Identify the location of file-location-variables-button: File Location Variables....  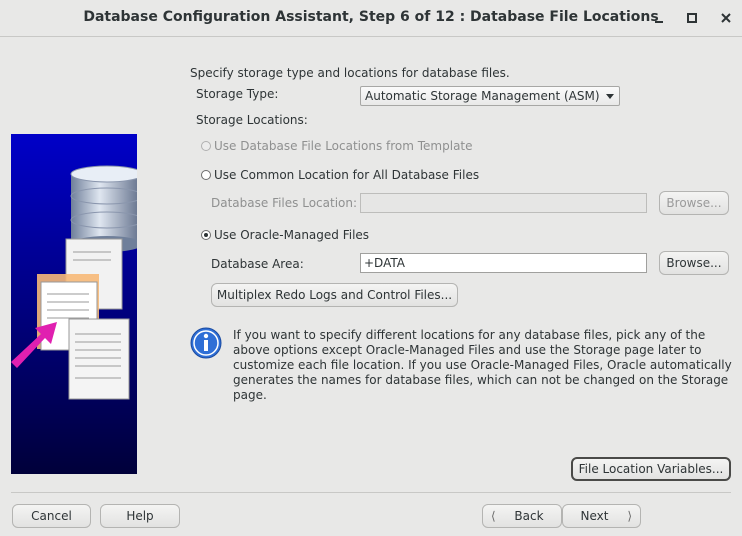
(651, 469).